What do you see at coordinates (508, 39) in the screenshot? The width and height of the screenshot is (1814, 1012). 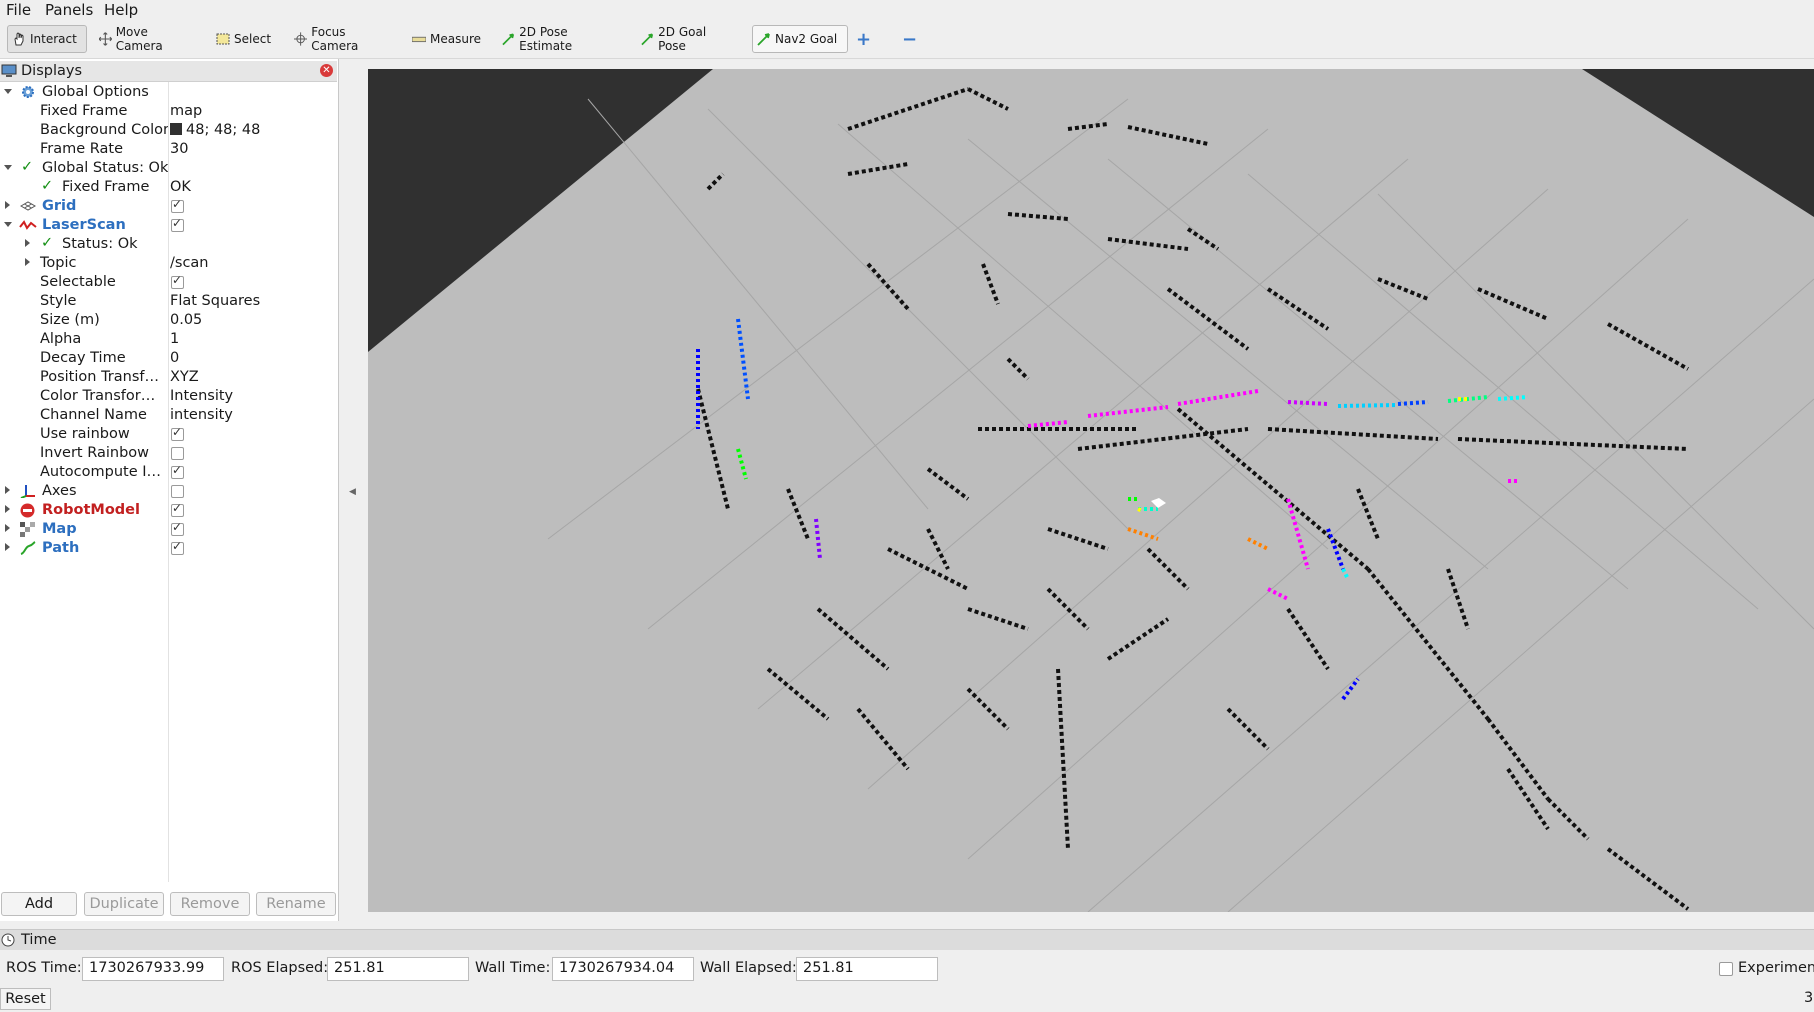 I see `green-arrow-icon` at bounding box center [508, 39].